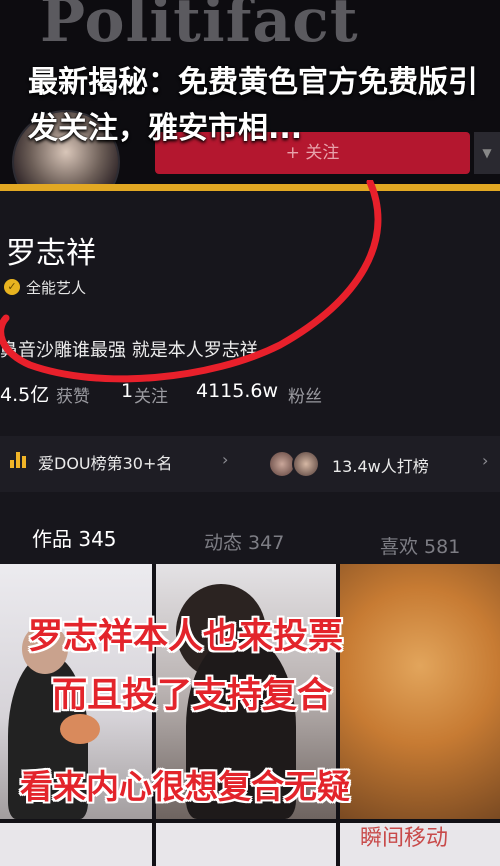  What do you see at coordinates (244, 541) in the screenshot?
I see `tab-dynamic: 动态 347` at bounding box center [244, 541].